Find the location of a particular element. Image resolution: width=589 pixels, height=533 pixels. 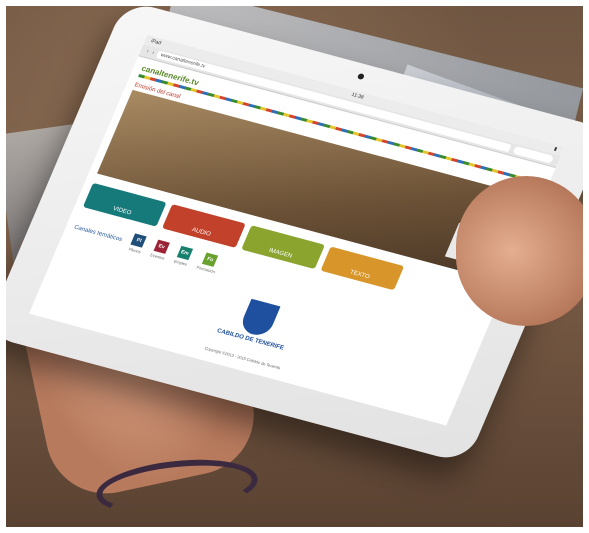

cabildo-seal: CABILDO DE TENERIFE is located at coordinates (257, 323).